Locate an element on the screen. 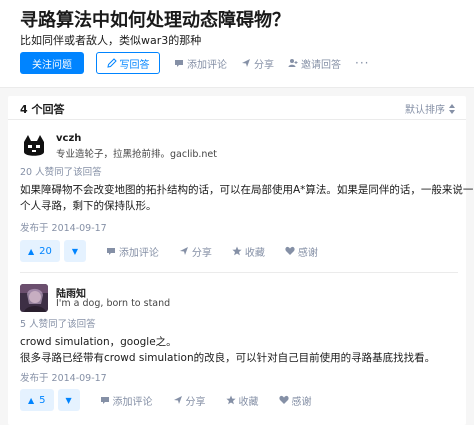 The width and height of the screenshot is (474, 425). sort-label: 默认排序 is located at coordinates (425, 110).